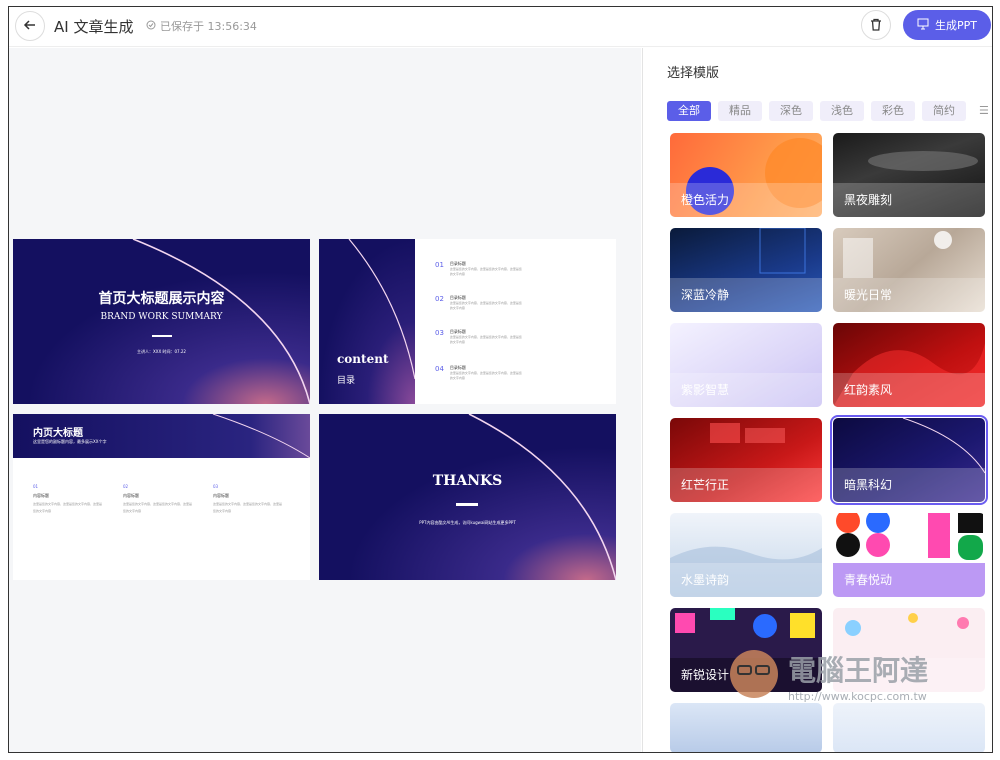 Image resolution: width=1000 pixels, height=760 pixels. I want to click on template-card: 红韵素风, so click(909, 365).